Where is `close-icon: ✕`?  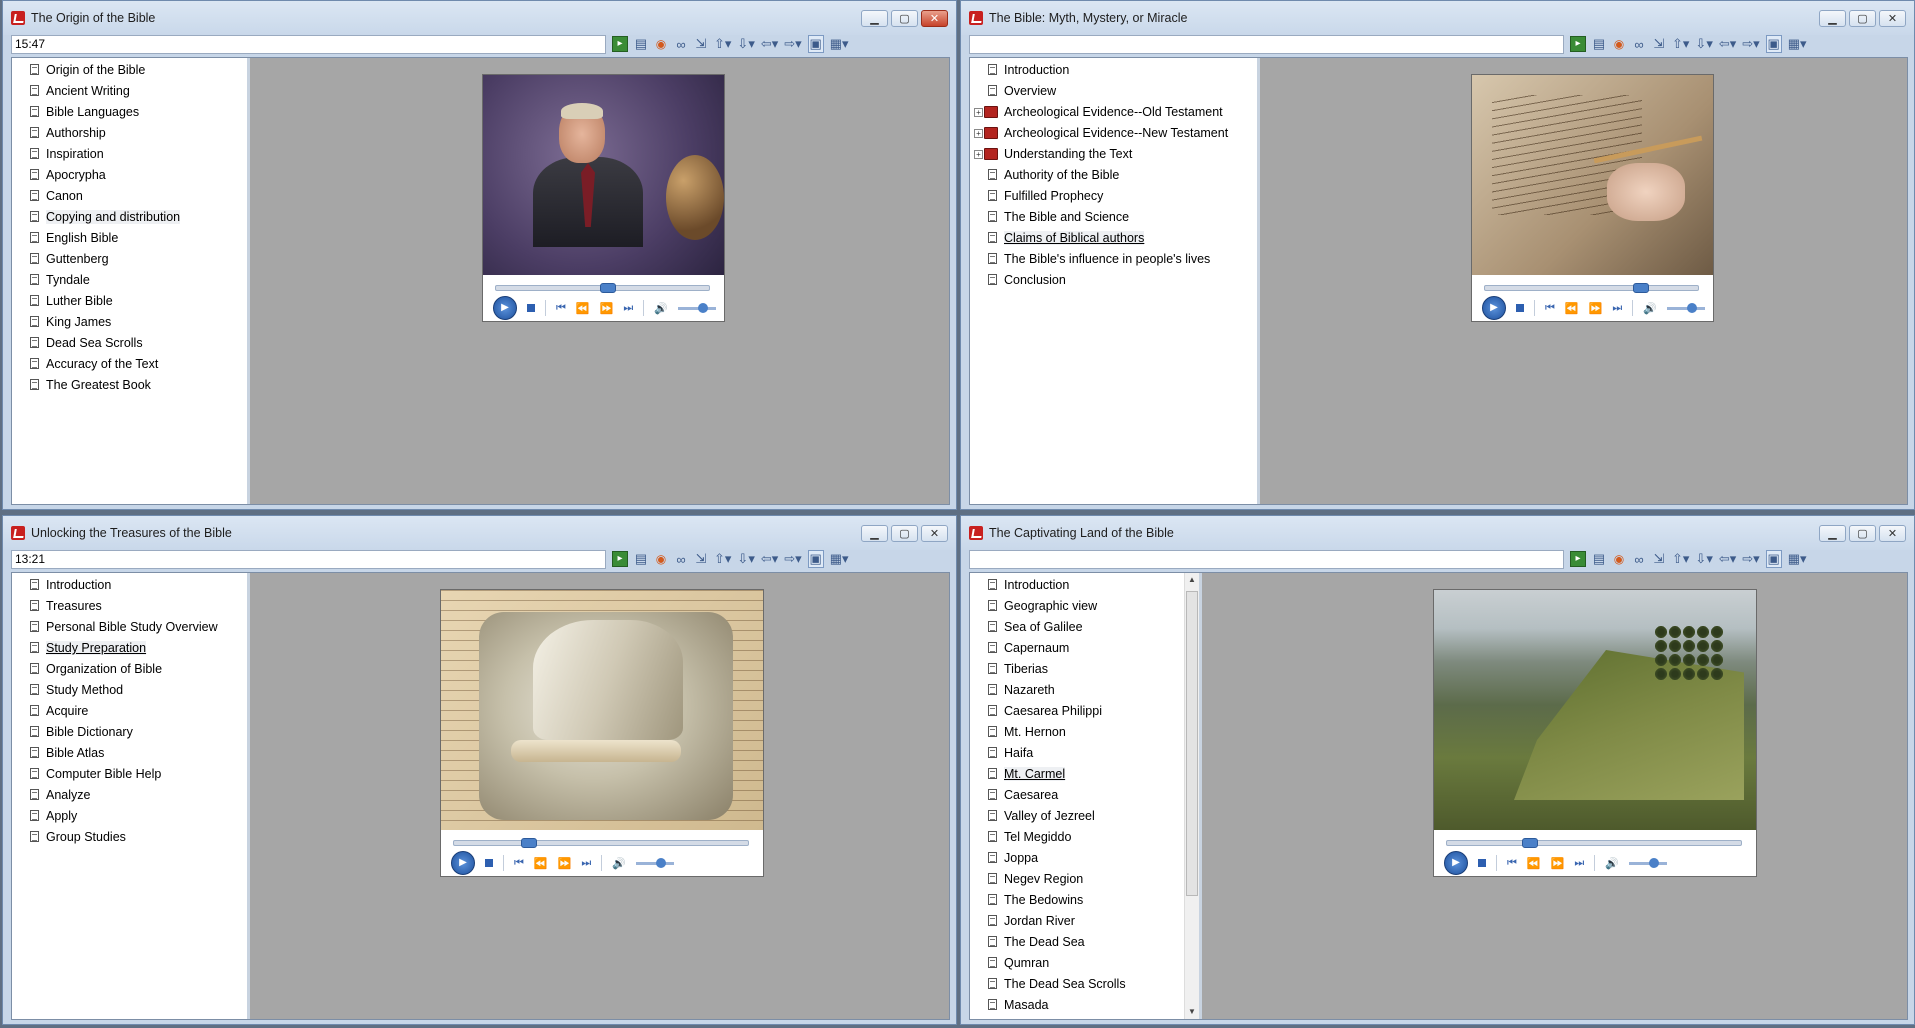 close-icon: ✕ is located at coordinates (1892, 18).